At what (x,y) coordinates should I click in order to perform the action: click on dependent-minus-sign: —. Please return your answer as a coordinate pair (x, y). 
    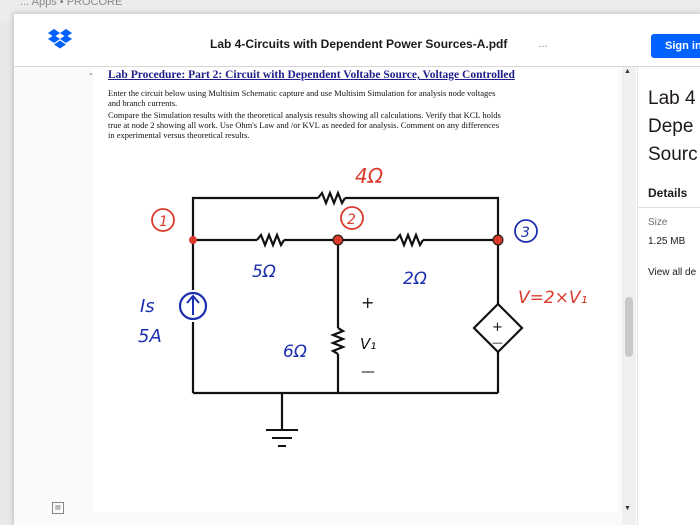
    Looking at the image, I should click on (497, 342).